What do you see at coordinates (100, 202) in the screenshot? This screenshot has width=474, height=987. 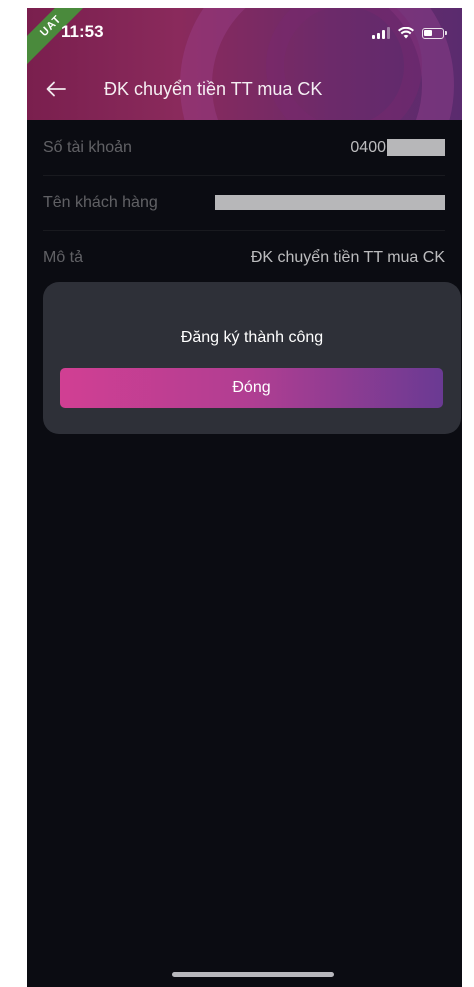 I see `detail-label: Tên khách hàng` at bounding box center [100, 202].